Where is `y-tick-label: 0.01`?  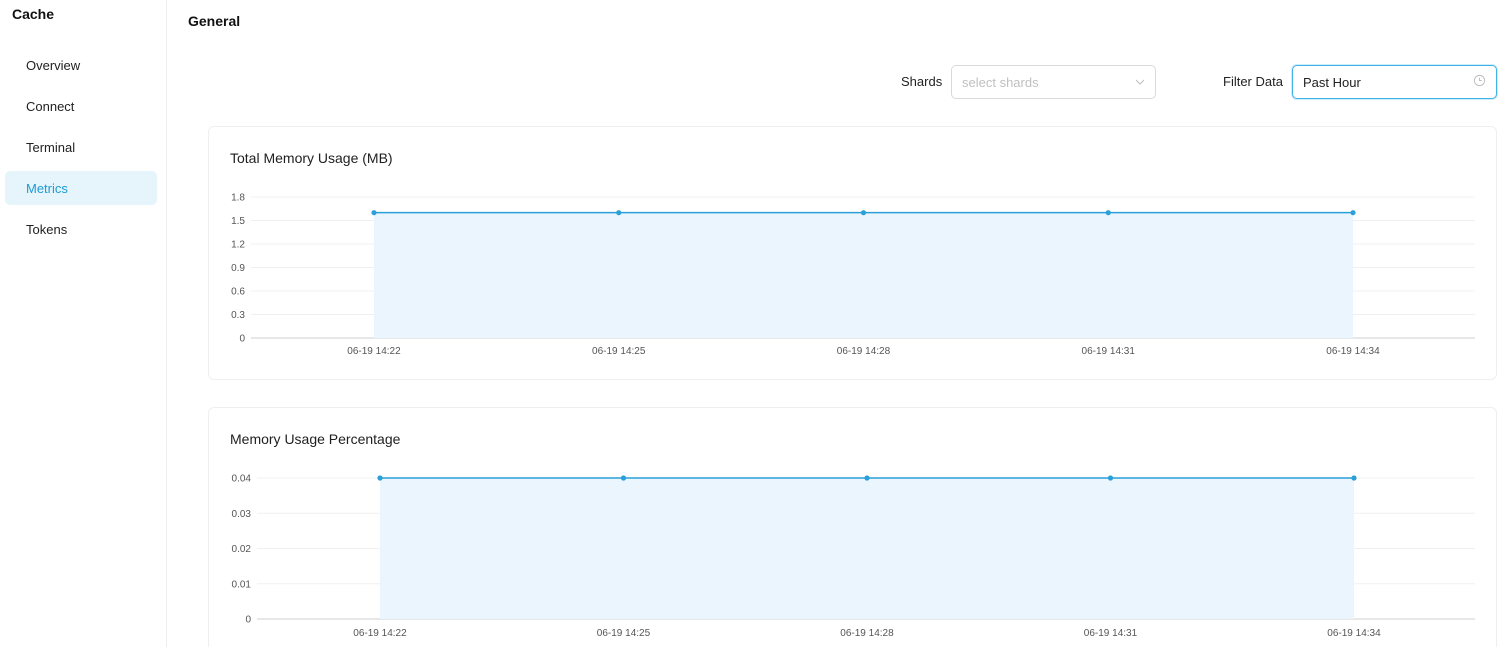 y-tick-label: 0.01 is located at coordinates (242, 584).